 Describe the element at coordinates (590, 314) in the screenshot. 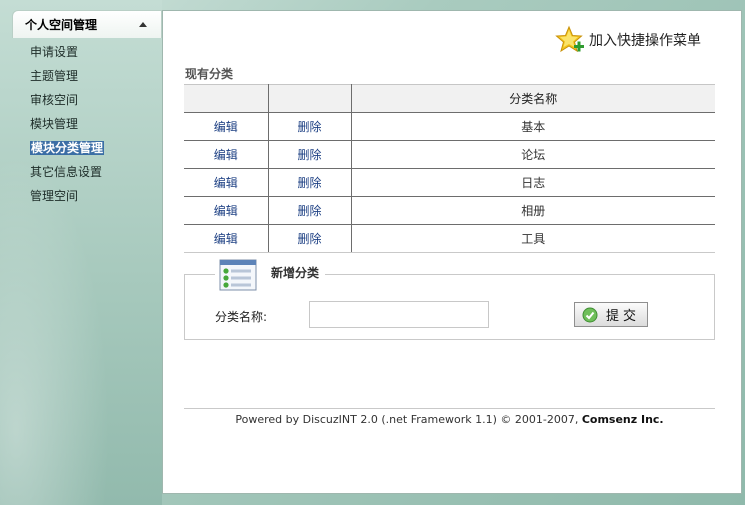

I see `check-icon` at that location.